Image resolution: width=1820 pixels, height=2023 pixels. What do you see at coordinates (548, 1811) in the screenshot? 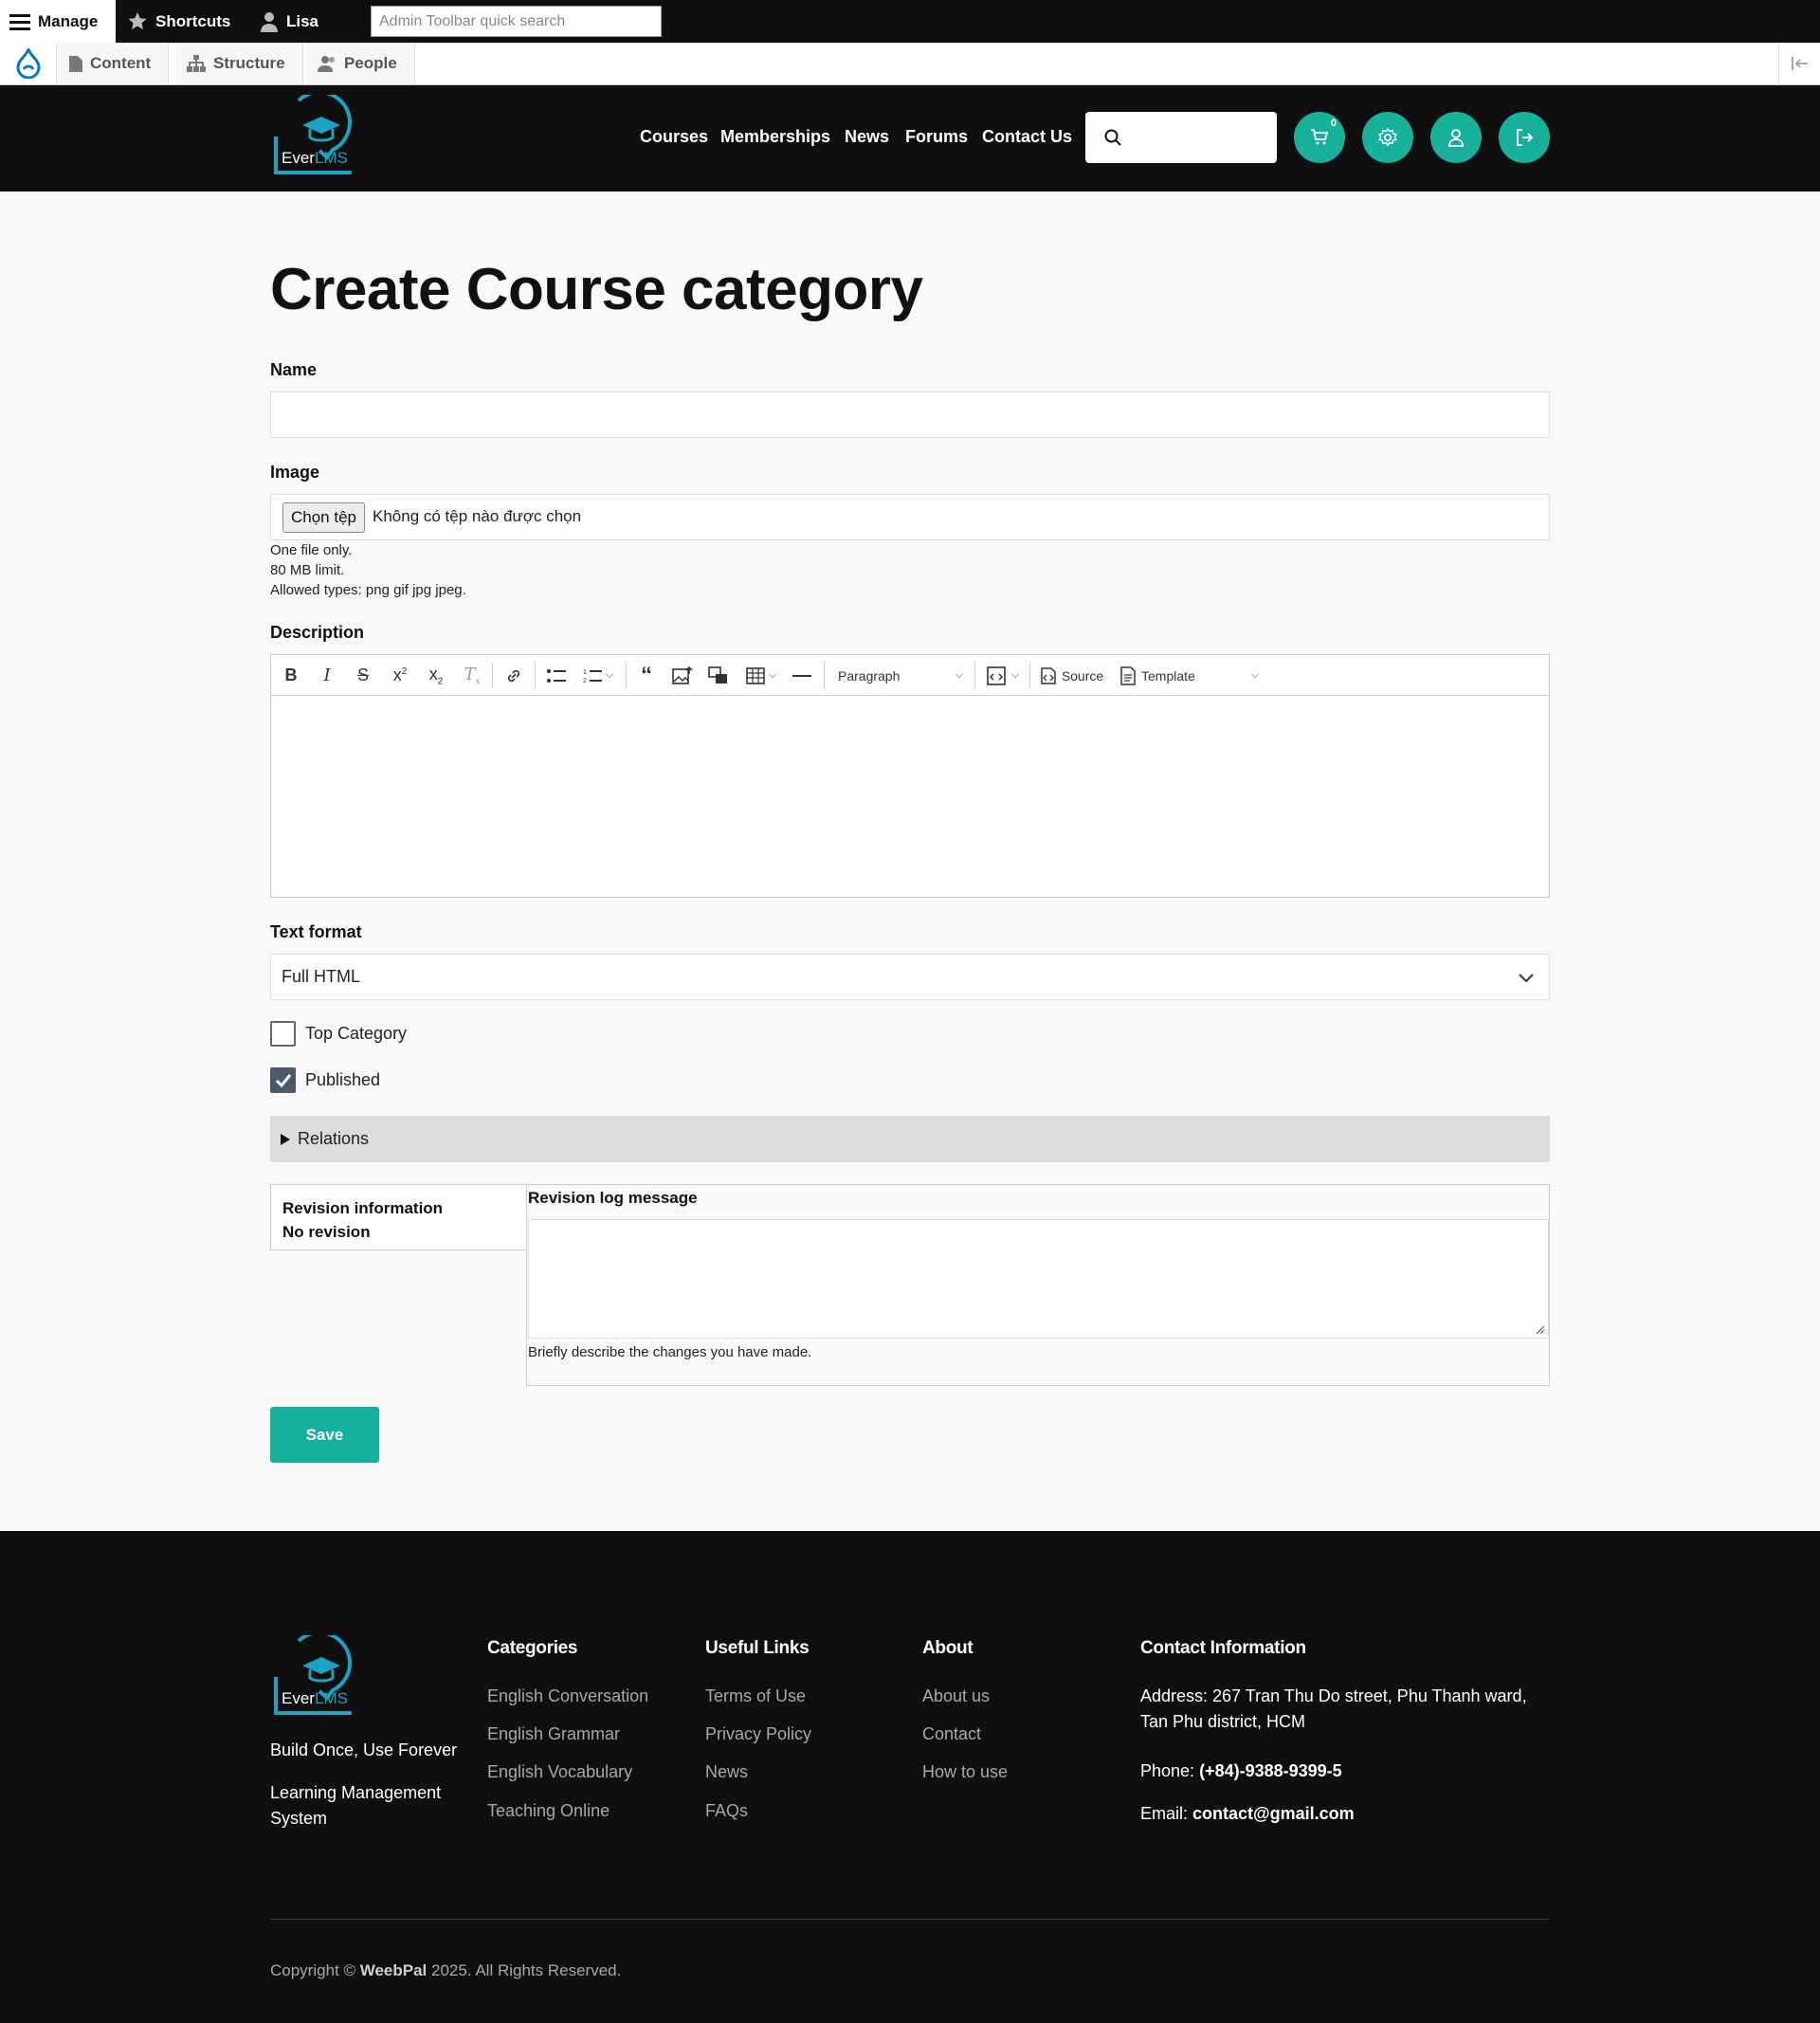
I see `footer-link-teaching-online: Teaching Online` at bounding box center [548, 1811].